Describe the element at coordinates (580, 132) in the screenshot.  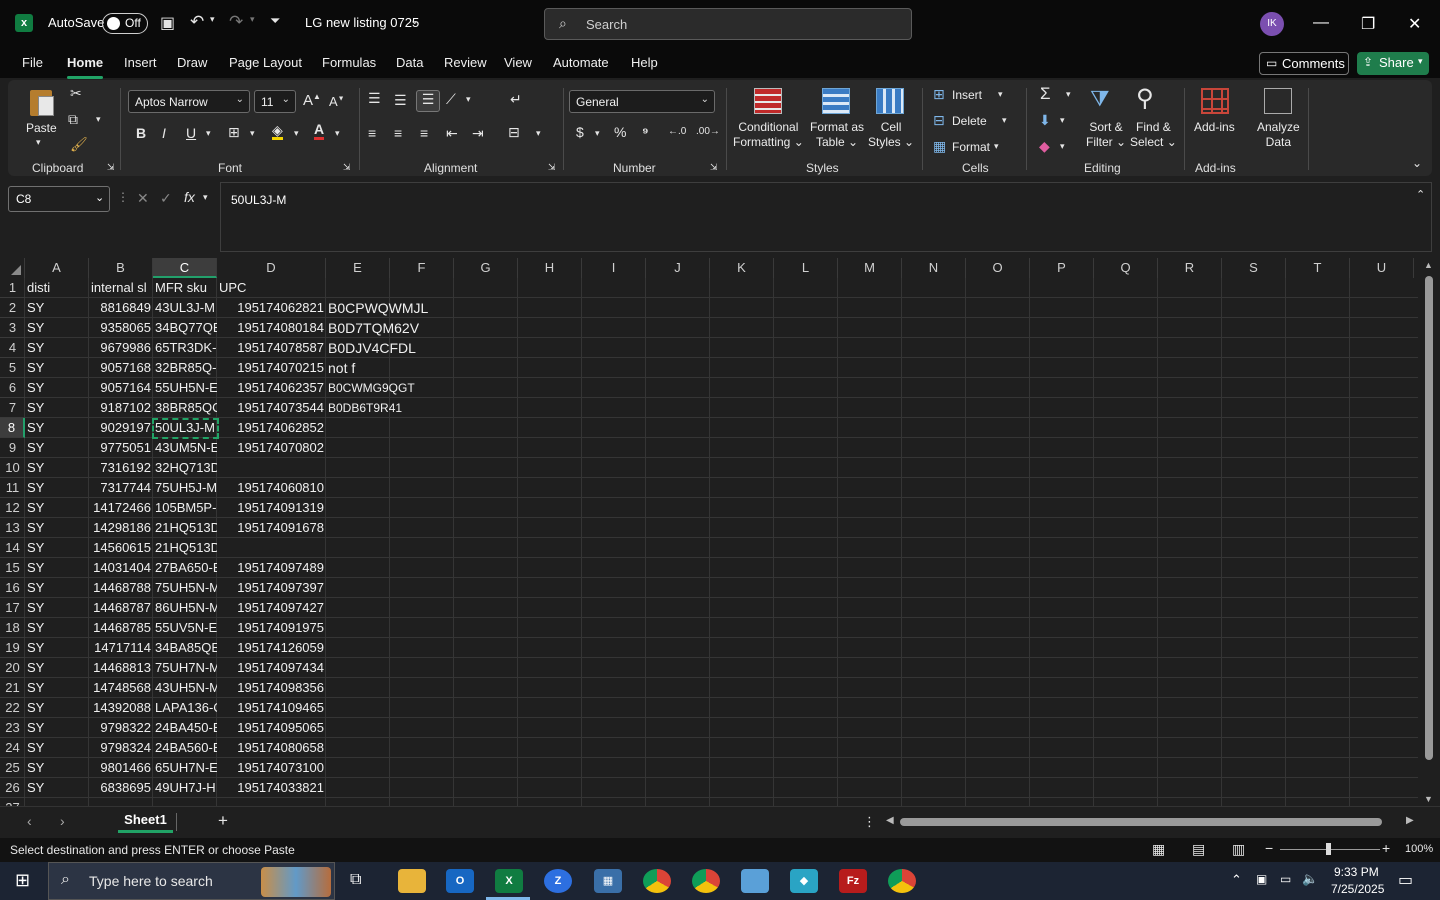
I see `currency-icon: $` at that location.